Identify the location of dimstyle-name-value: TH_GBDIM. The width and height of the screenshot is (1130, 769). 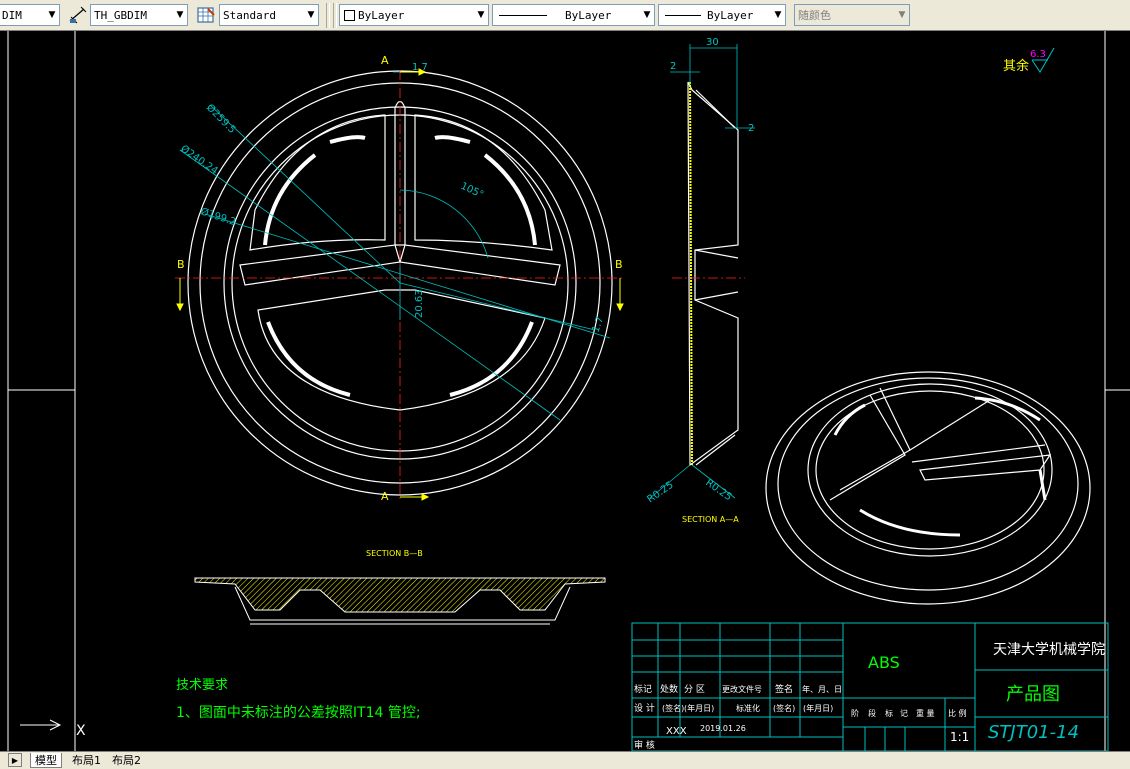
(120, 15).